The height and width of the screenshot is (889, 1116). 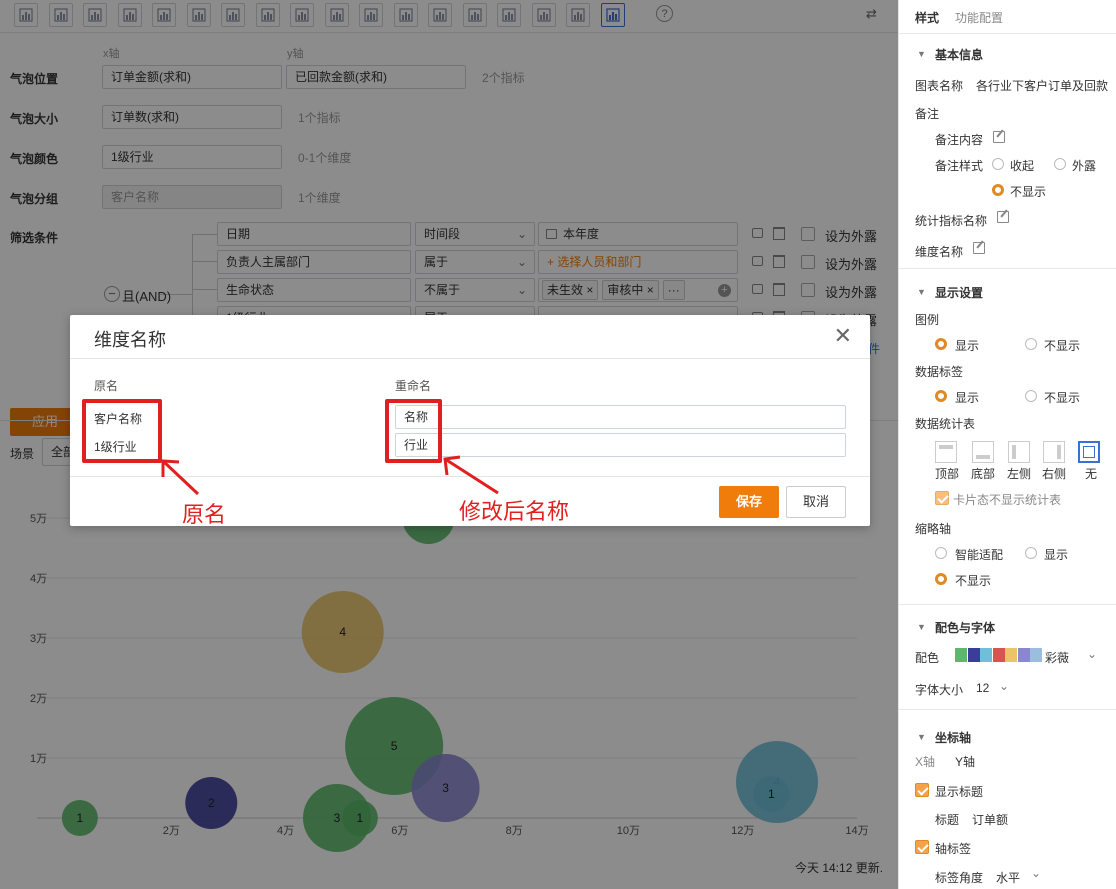 What do you see at coordinates (951, 221) in the screenshot?
I see `stat-name-label: 统计指标名称` at bounding box center [951, 221].